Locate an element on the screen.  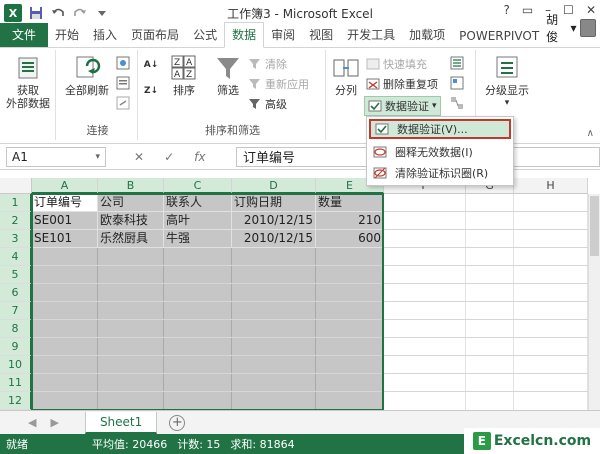
text-to-columns-button: 分列 is located at coordinates (346, 75).